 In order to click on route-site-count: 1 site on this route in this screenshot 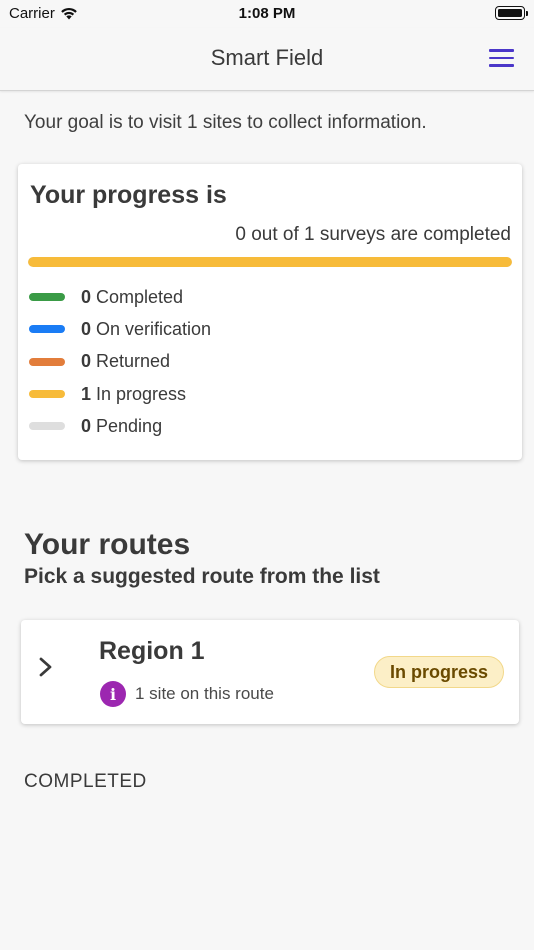, I will do `click(204, 693)`.